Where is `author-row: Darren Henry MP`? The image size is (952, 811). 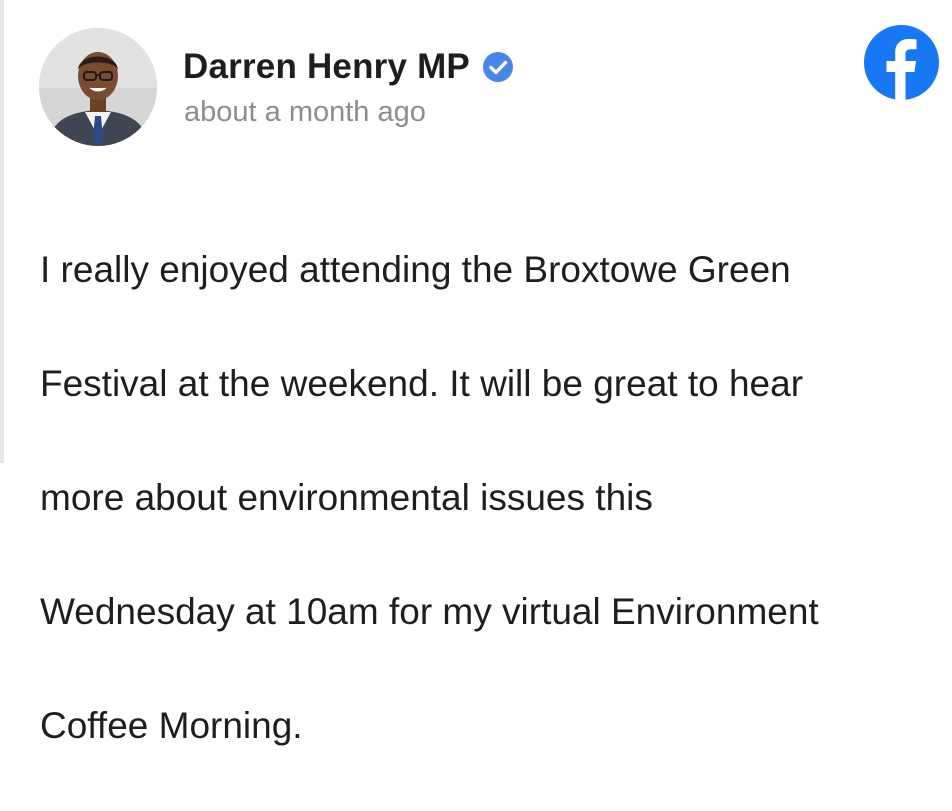 author-row: Darren Henry MP is located at coordinates (348, 67).